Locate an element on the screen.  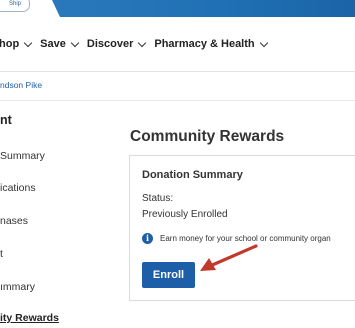
nav-pharmacy-health: Pharmacy & Health is located at coordinates (211, 44).